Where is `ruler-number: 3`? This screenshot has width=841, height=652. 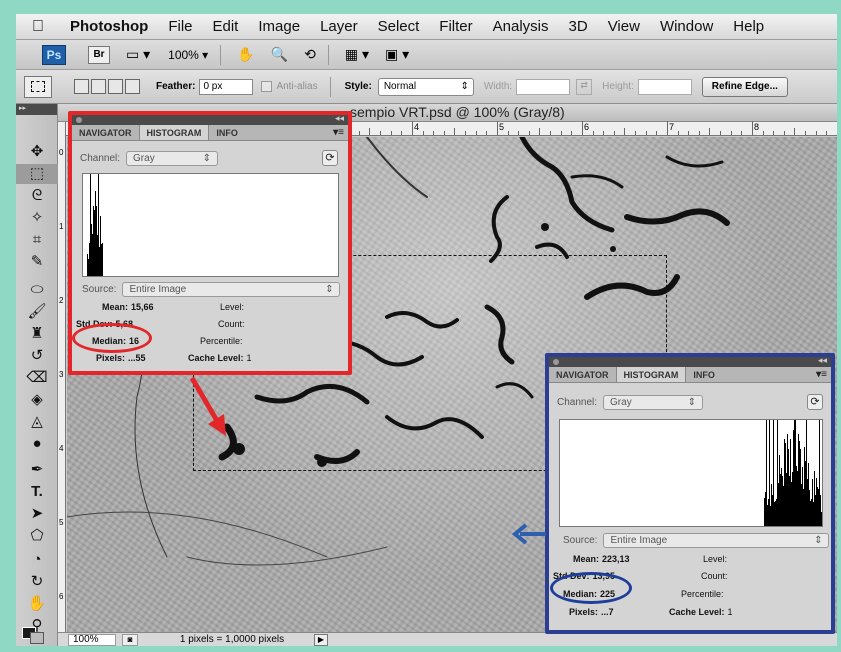
ruler-number: 3 is located at coordinates (61, 374).